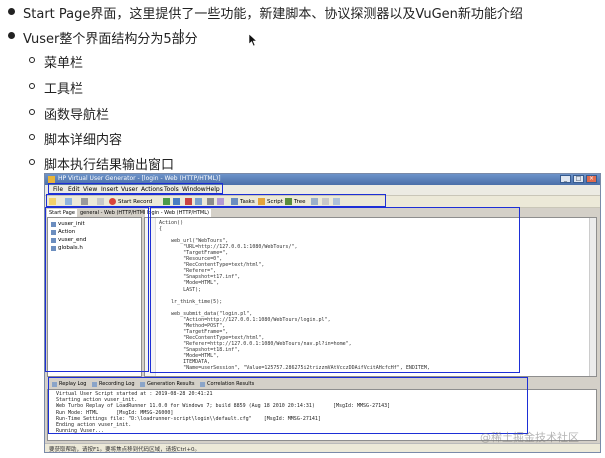 The width and height of the screenshot is (605, 458). I want to click on highlight-menubar, so click(135, 188).